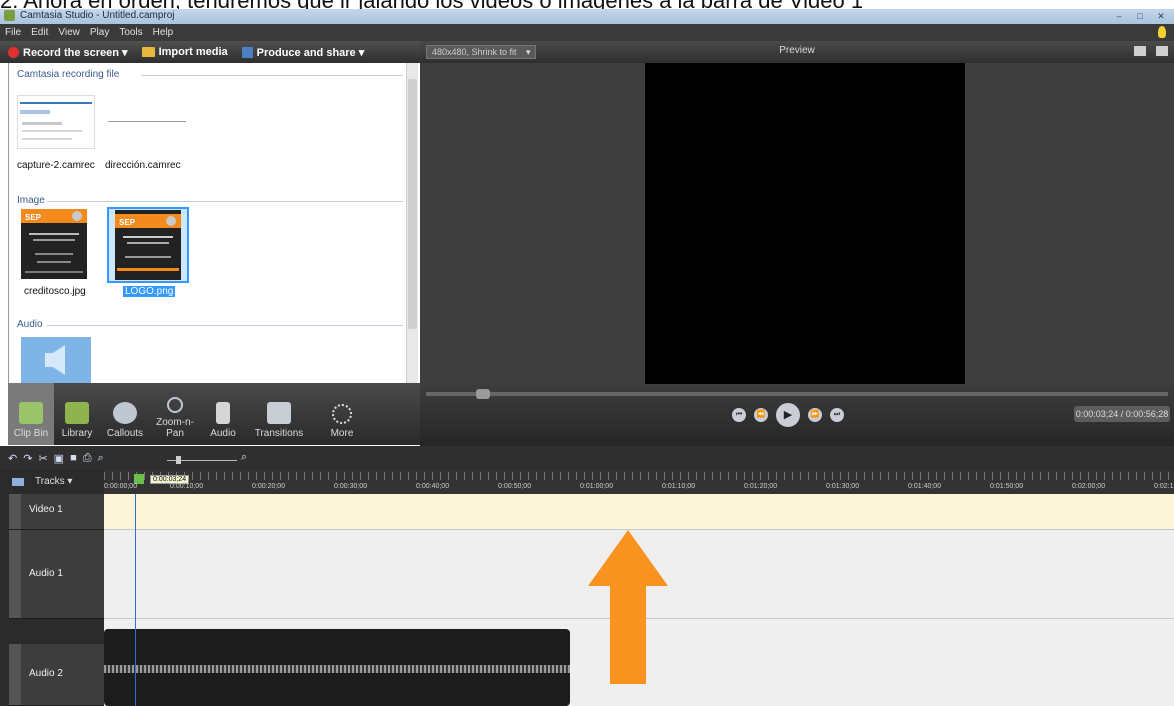 Image resolution: width=1174 pixels, height=706 pixels. What do you see at coordinates (46, 673) in the screenshot?
I see `track-name: Audio 2` at bounding box center [46, 673].